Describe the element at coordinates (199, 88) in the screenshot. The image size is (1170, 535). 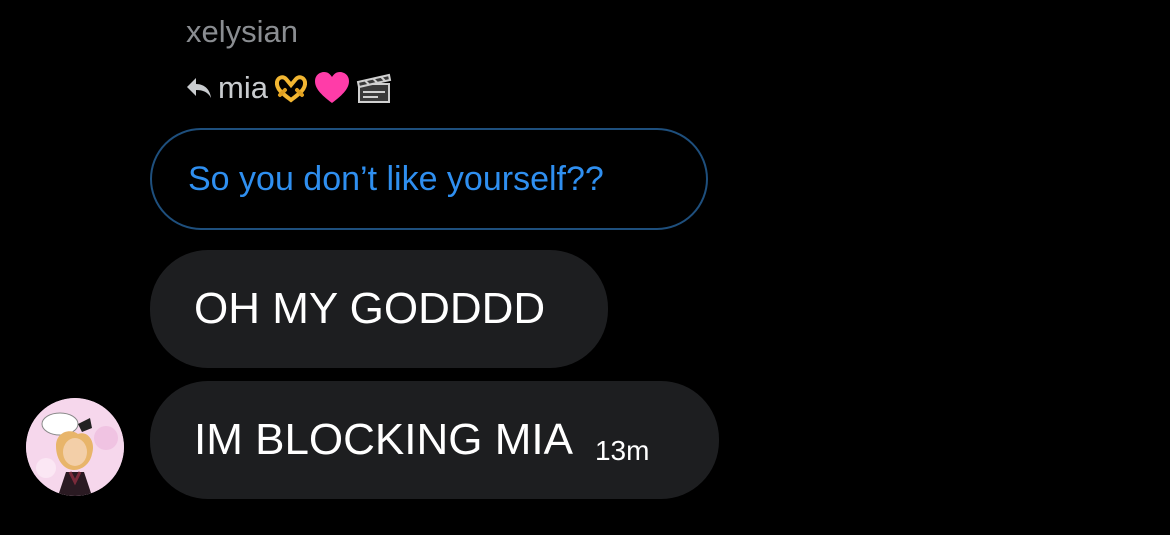
I see `reply-arrow-icon` at that location.